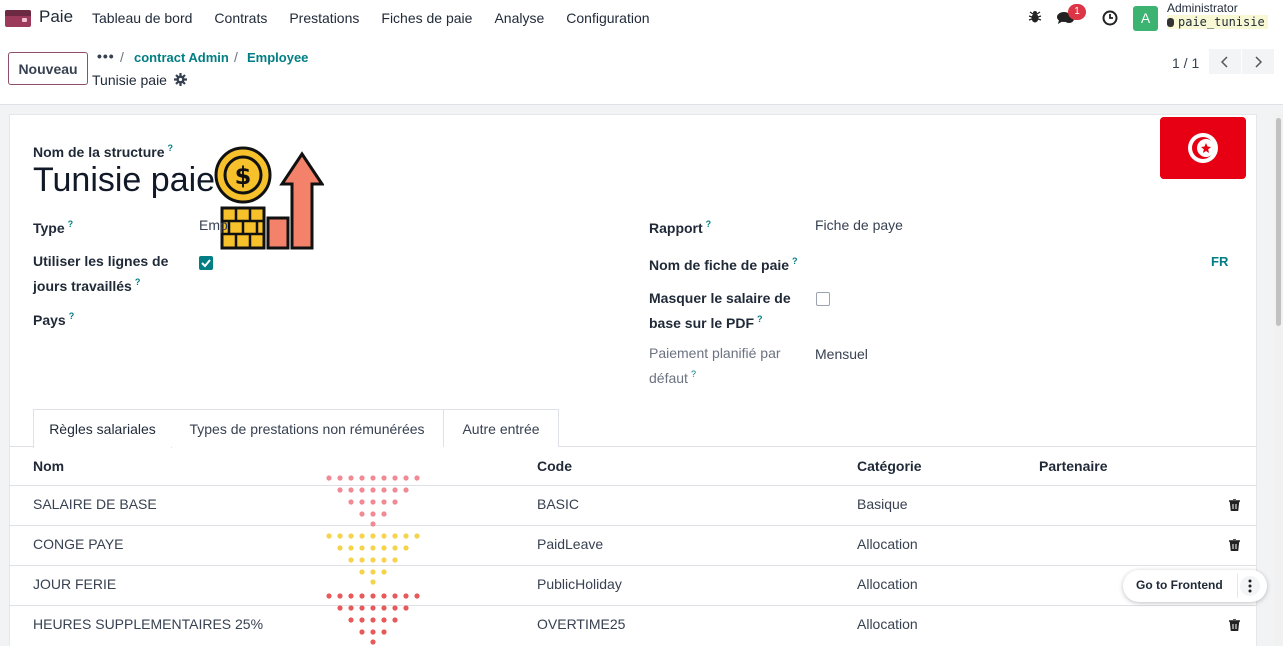 This screenshot has width=1283, height=646. I want to click on scrollbar-thumb, so click(1278, 222).